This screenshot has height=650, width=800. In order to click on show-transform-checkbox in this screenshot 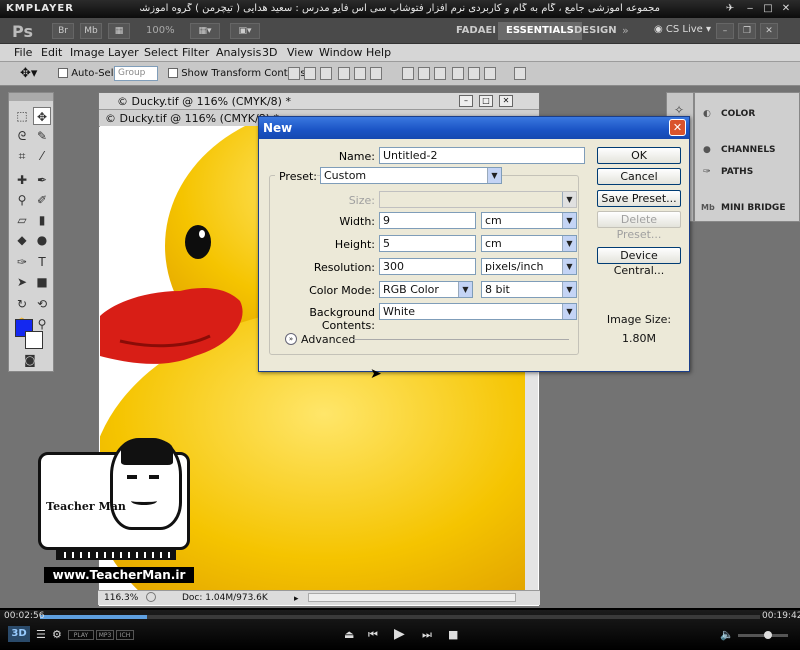, I will do `click(173, 73)`.